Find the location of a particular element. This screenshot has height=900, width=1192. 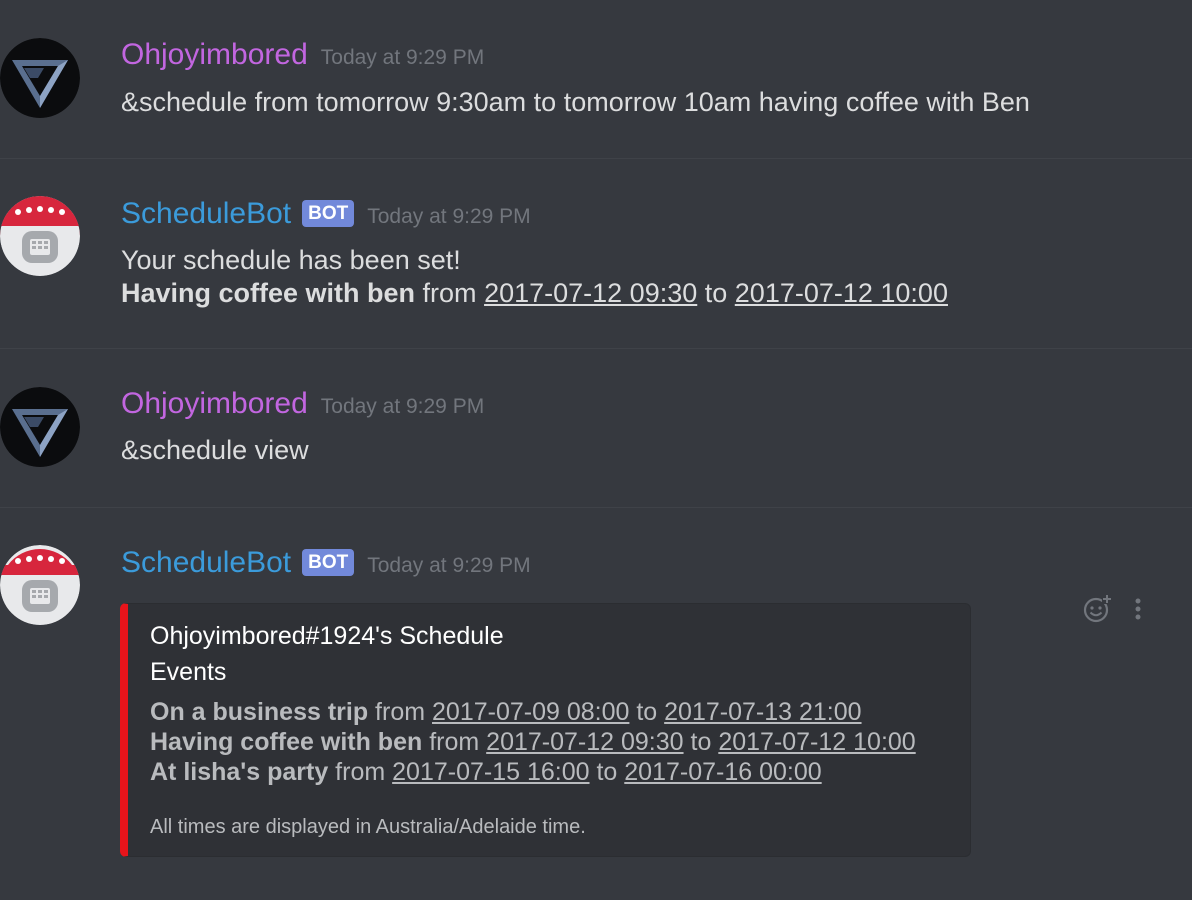

confirmation-line: Your schedule has been set! is located at coordinates (291, 260).